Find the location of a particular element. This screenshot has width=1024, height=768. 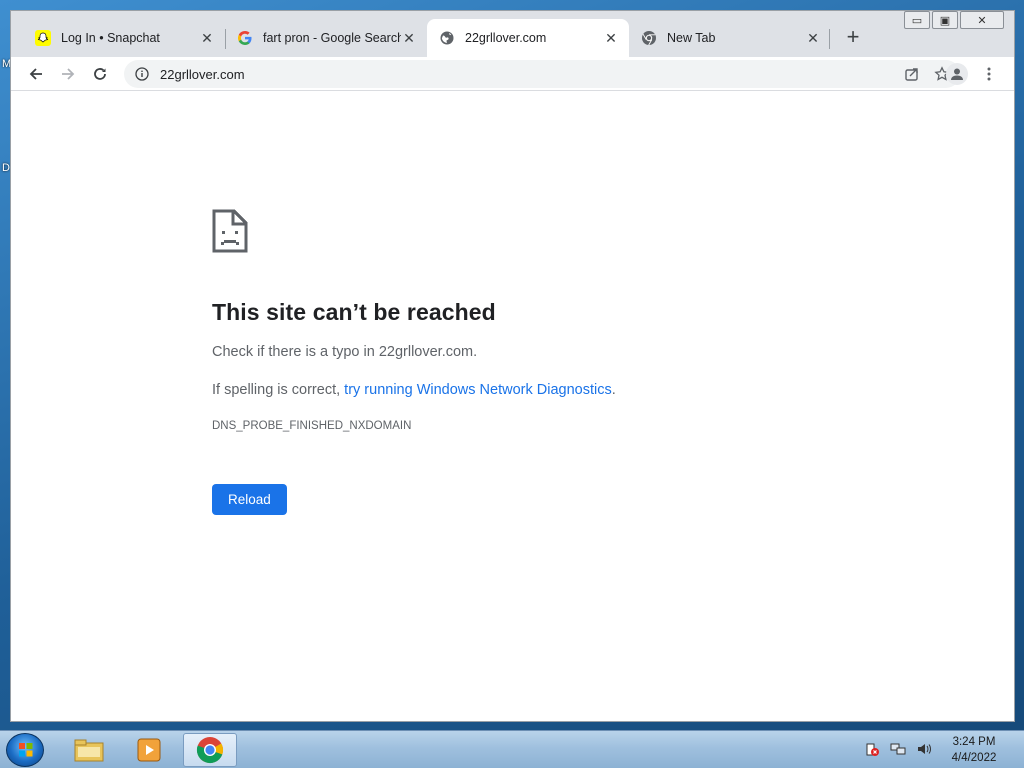

person-icon is located at coordinates (957, 74).